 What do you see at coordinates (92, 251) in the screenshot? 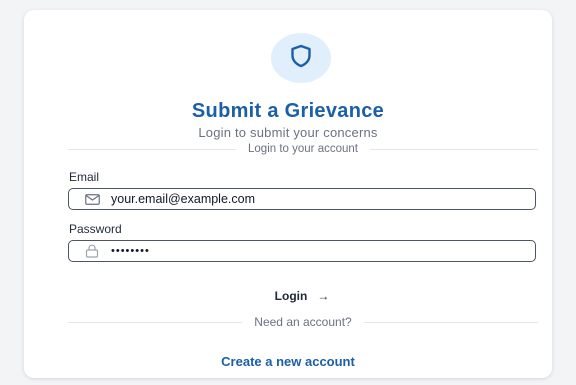
I see `lock-icon` at bounding box center [92, 251].